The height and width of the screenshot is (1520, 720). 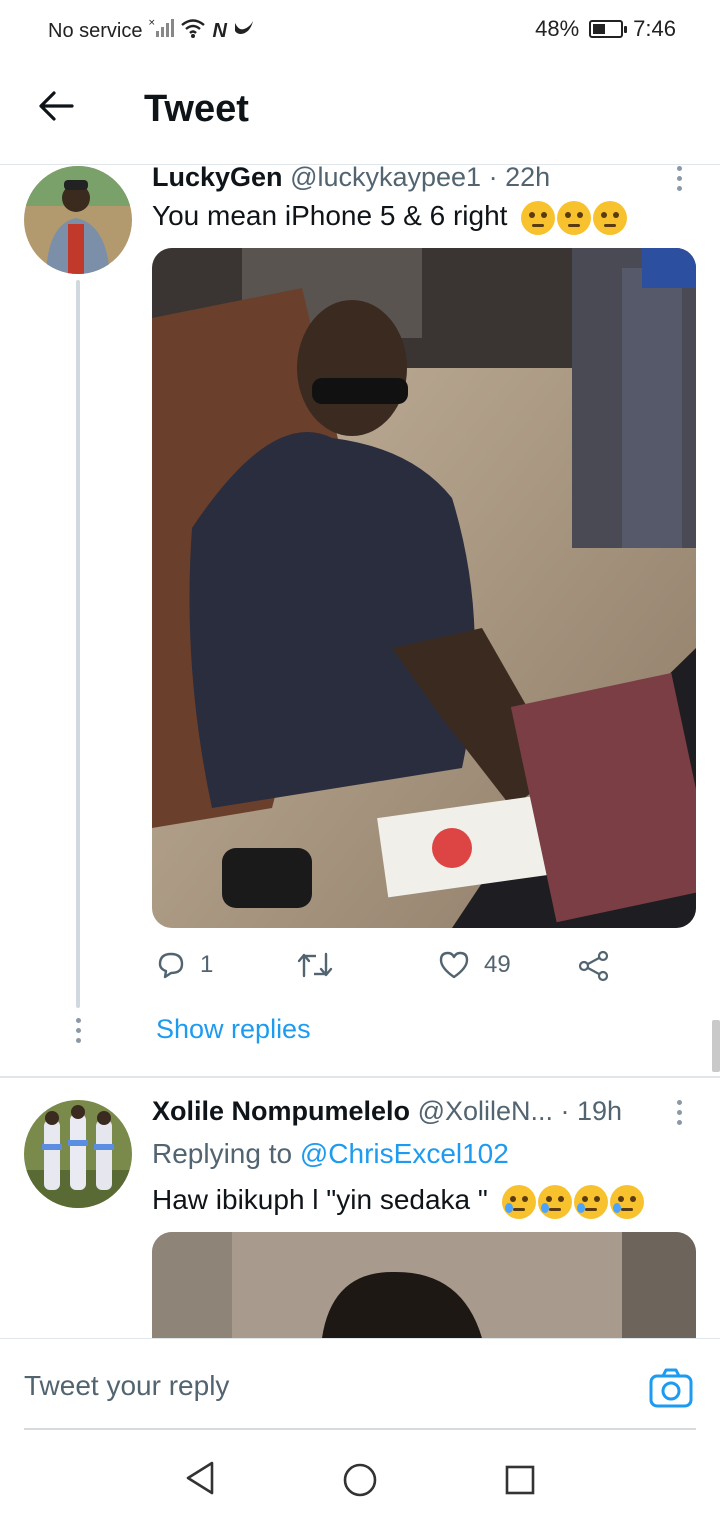 What do you see at coordinates (233, 1029) in the screenshot?
I see `show-replies-link: Show replies` at bounding box center [233, 1029].